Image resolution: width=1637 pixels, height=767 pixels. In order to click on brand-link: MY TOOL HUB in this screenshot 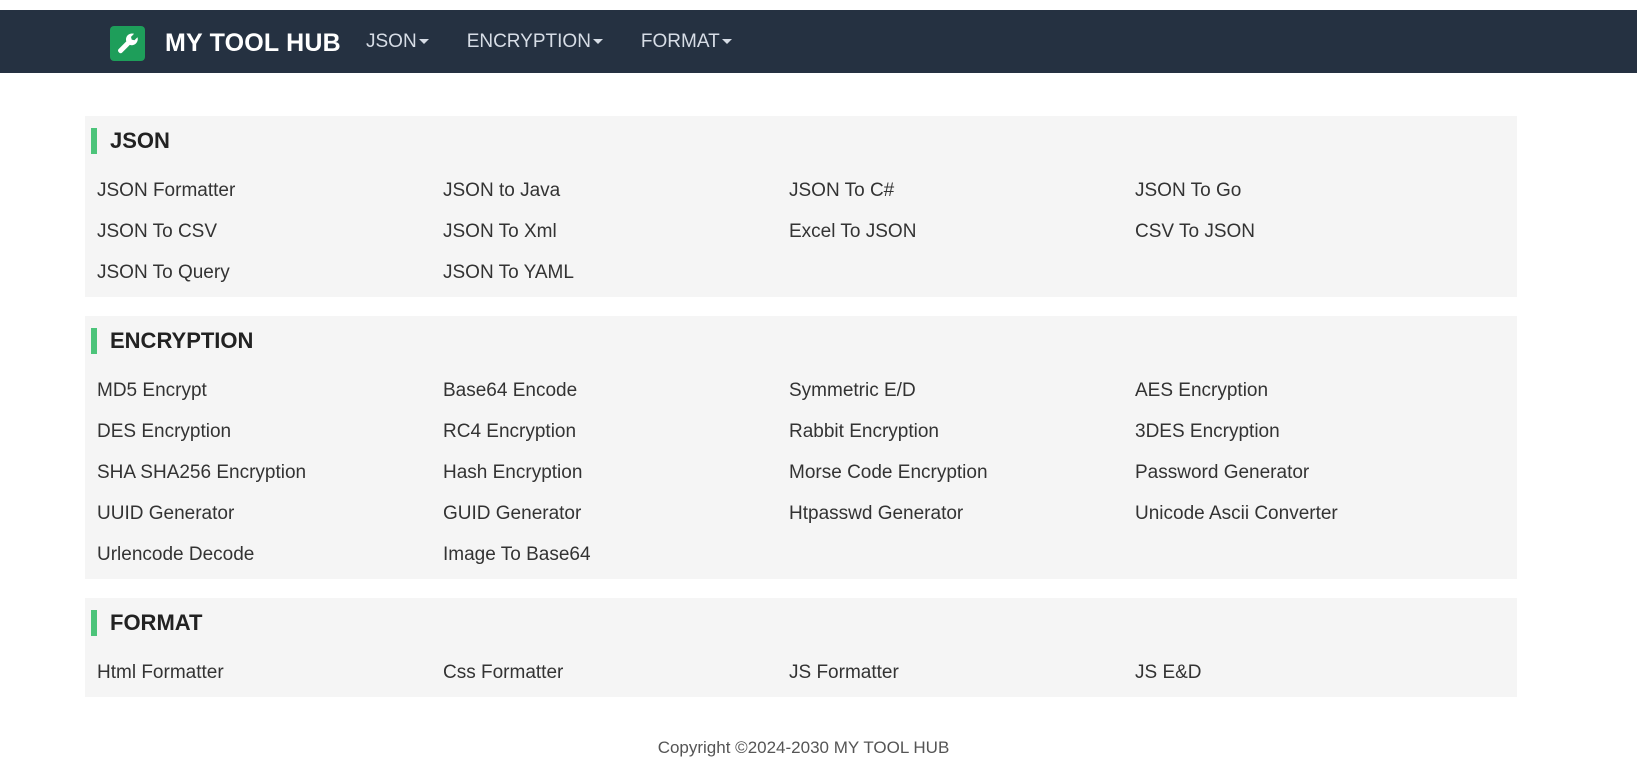, I will do `click(225, 43)`.